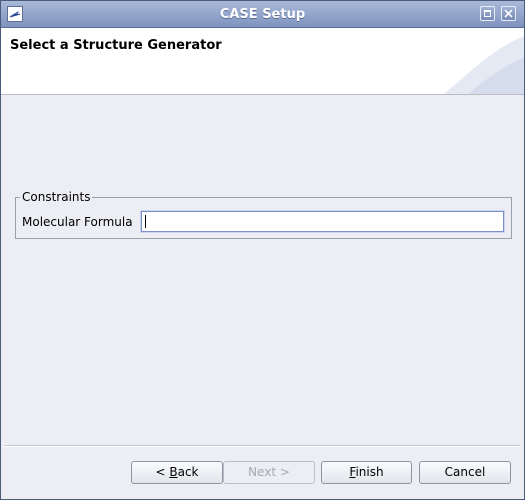 The height and width of the screenshot is (500, 525). I want to click on text-caret, so click(145, 221).